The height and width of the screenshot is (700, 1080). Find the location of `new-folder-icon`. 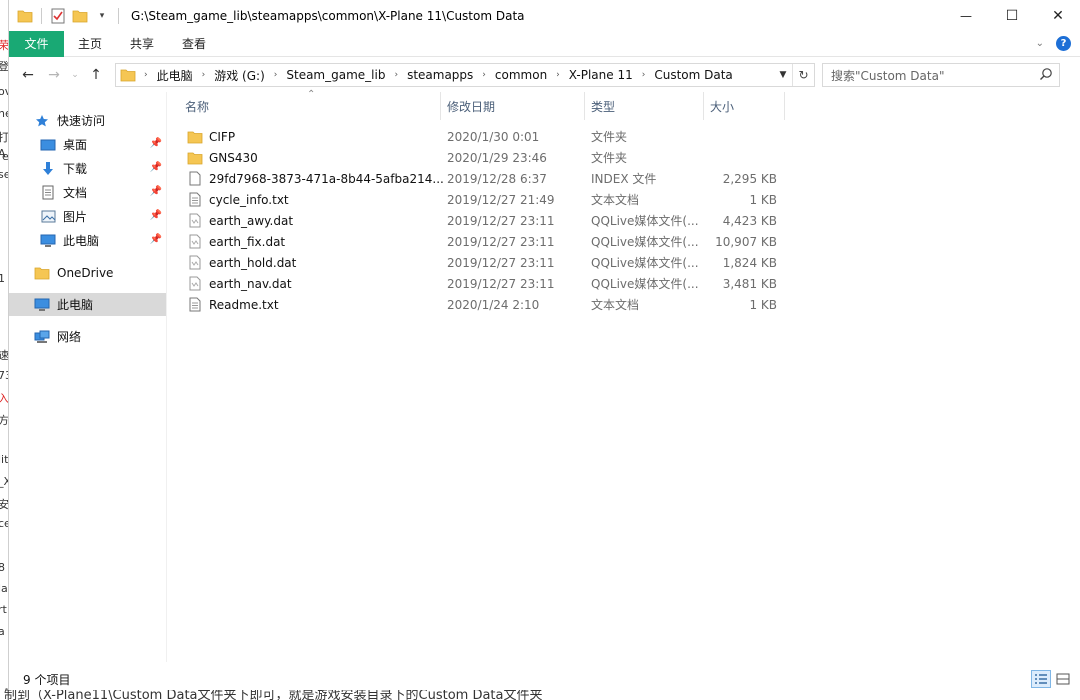

new-folder-icon is located at coordinates (80, 16).